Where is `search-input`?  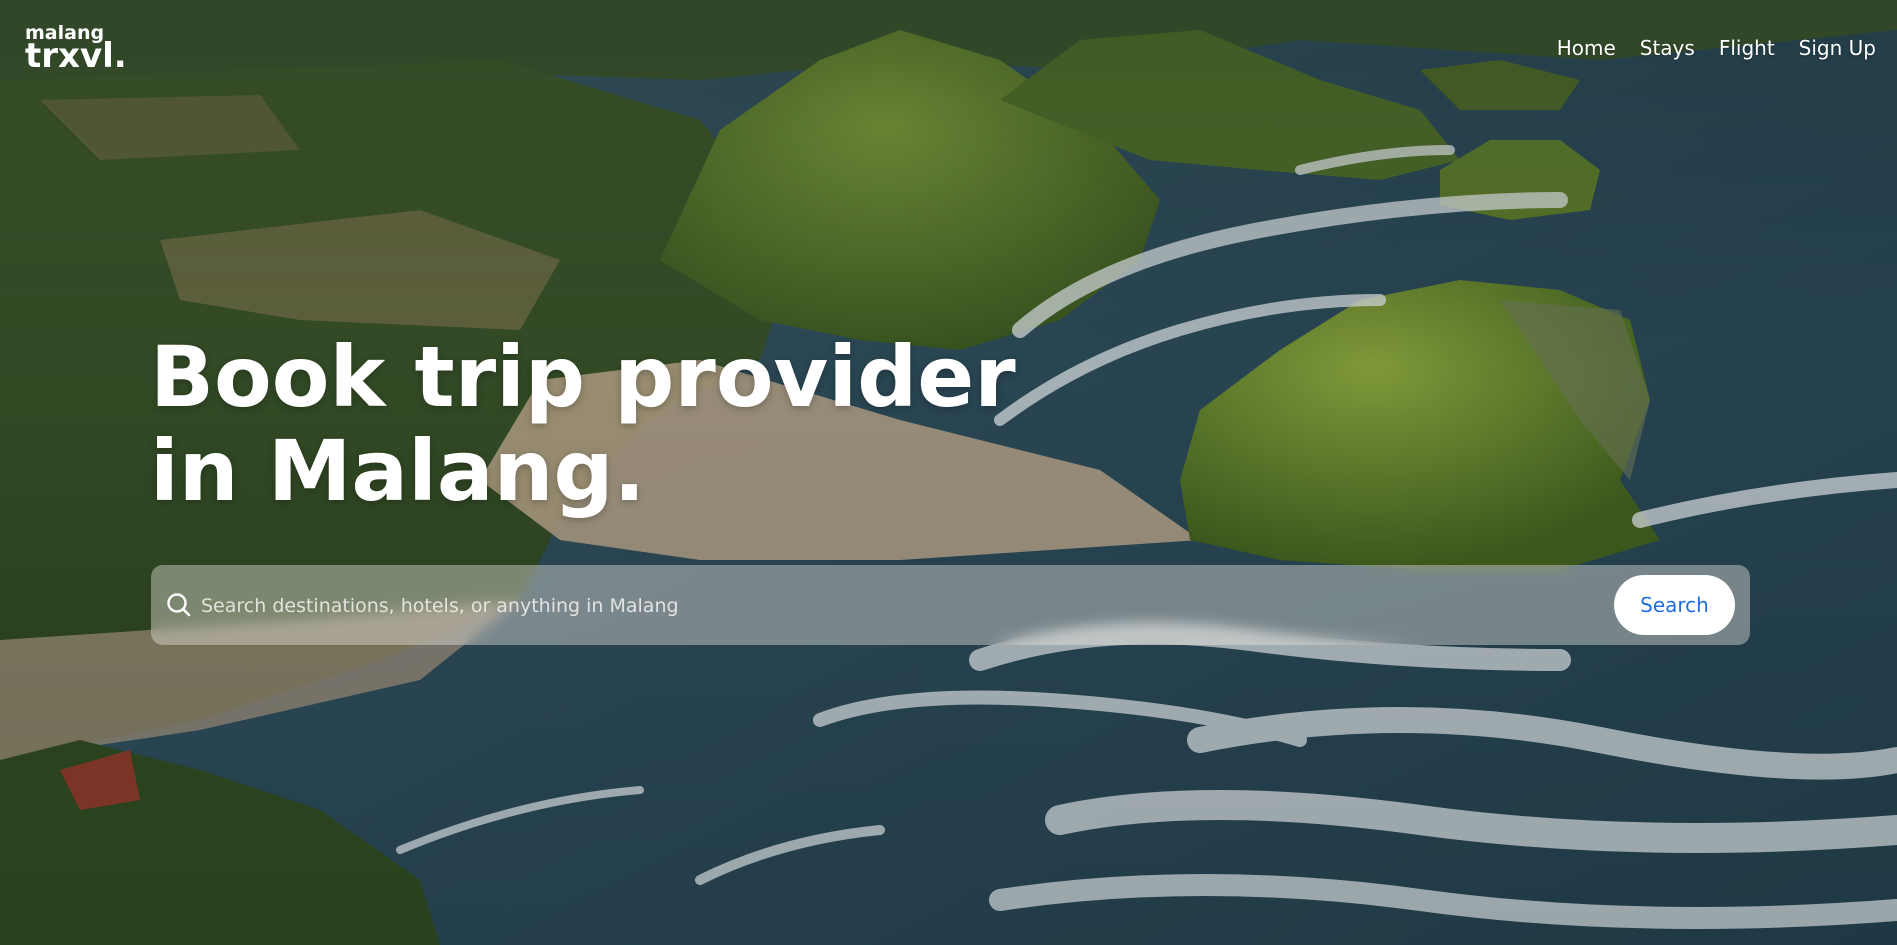 search-input is located at coordinates (876, 606).